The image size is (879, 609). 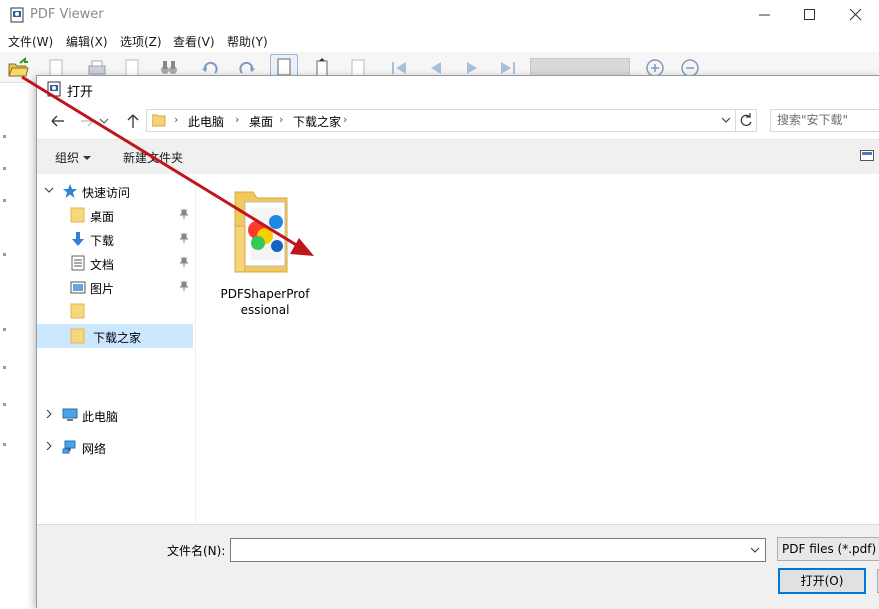 I want to click on nav-this-pc: 此电脑, so click(x=115, y=415).